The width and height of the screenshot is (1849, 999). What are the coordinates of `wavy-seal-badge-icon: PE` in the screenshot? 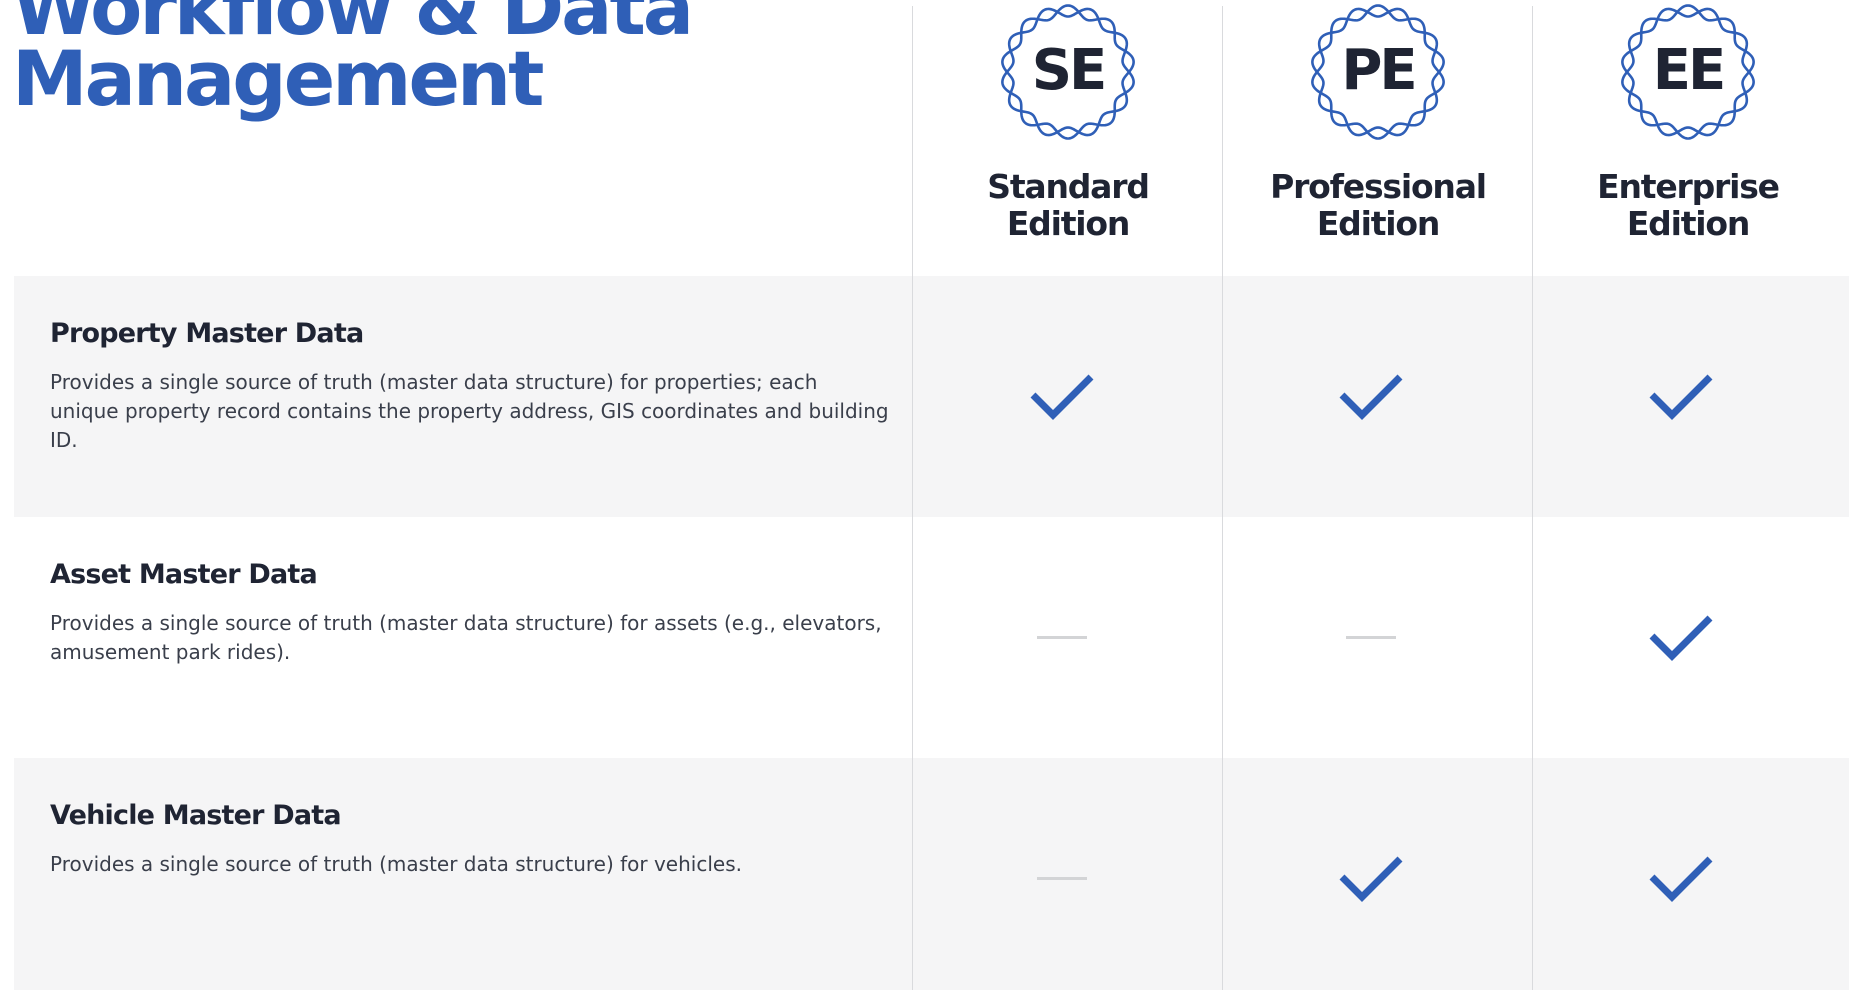 It's located at (1378, 72).